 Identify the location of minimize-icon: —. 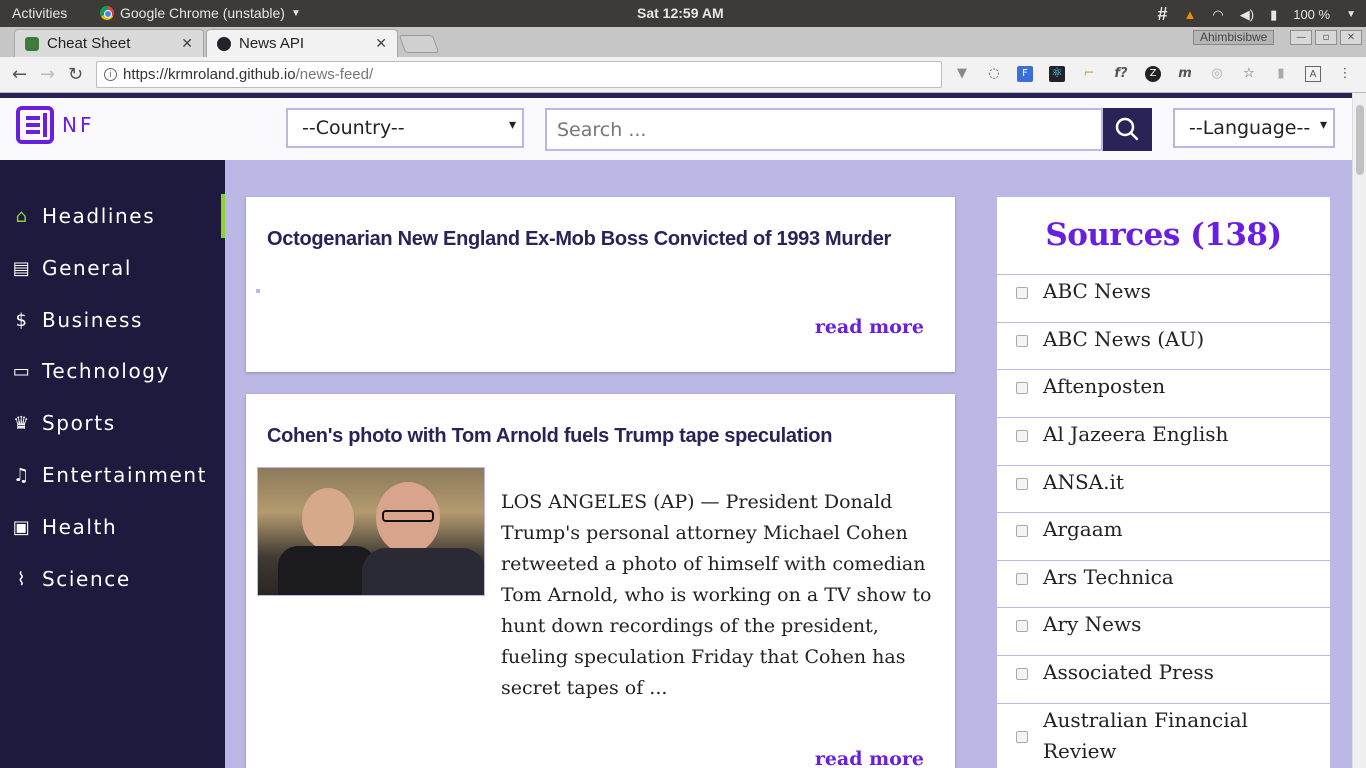
(1301, 37).